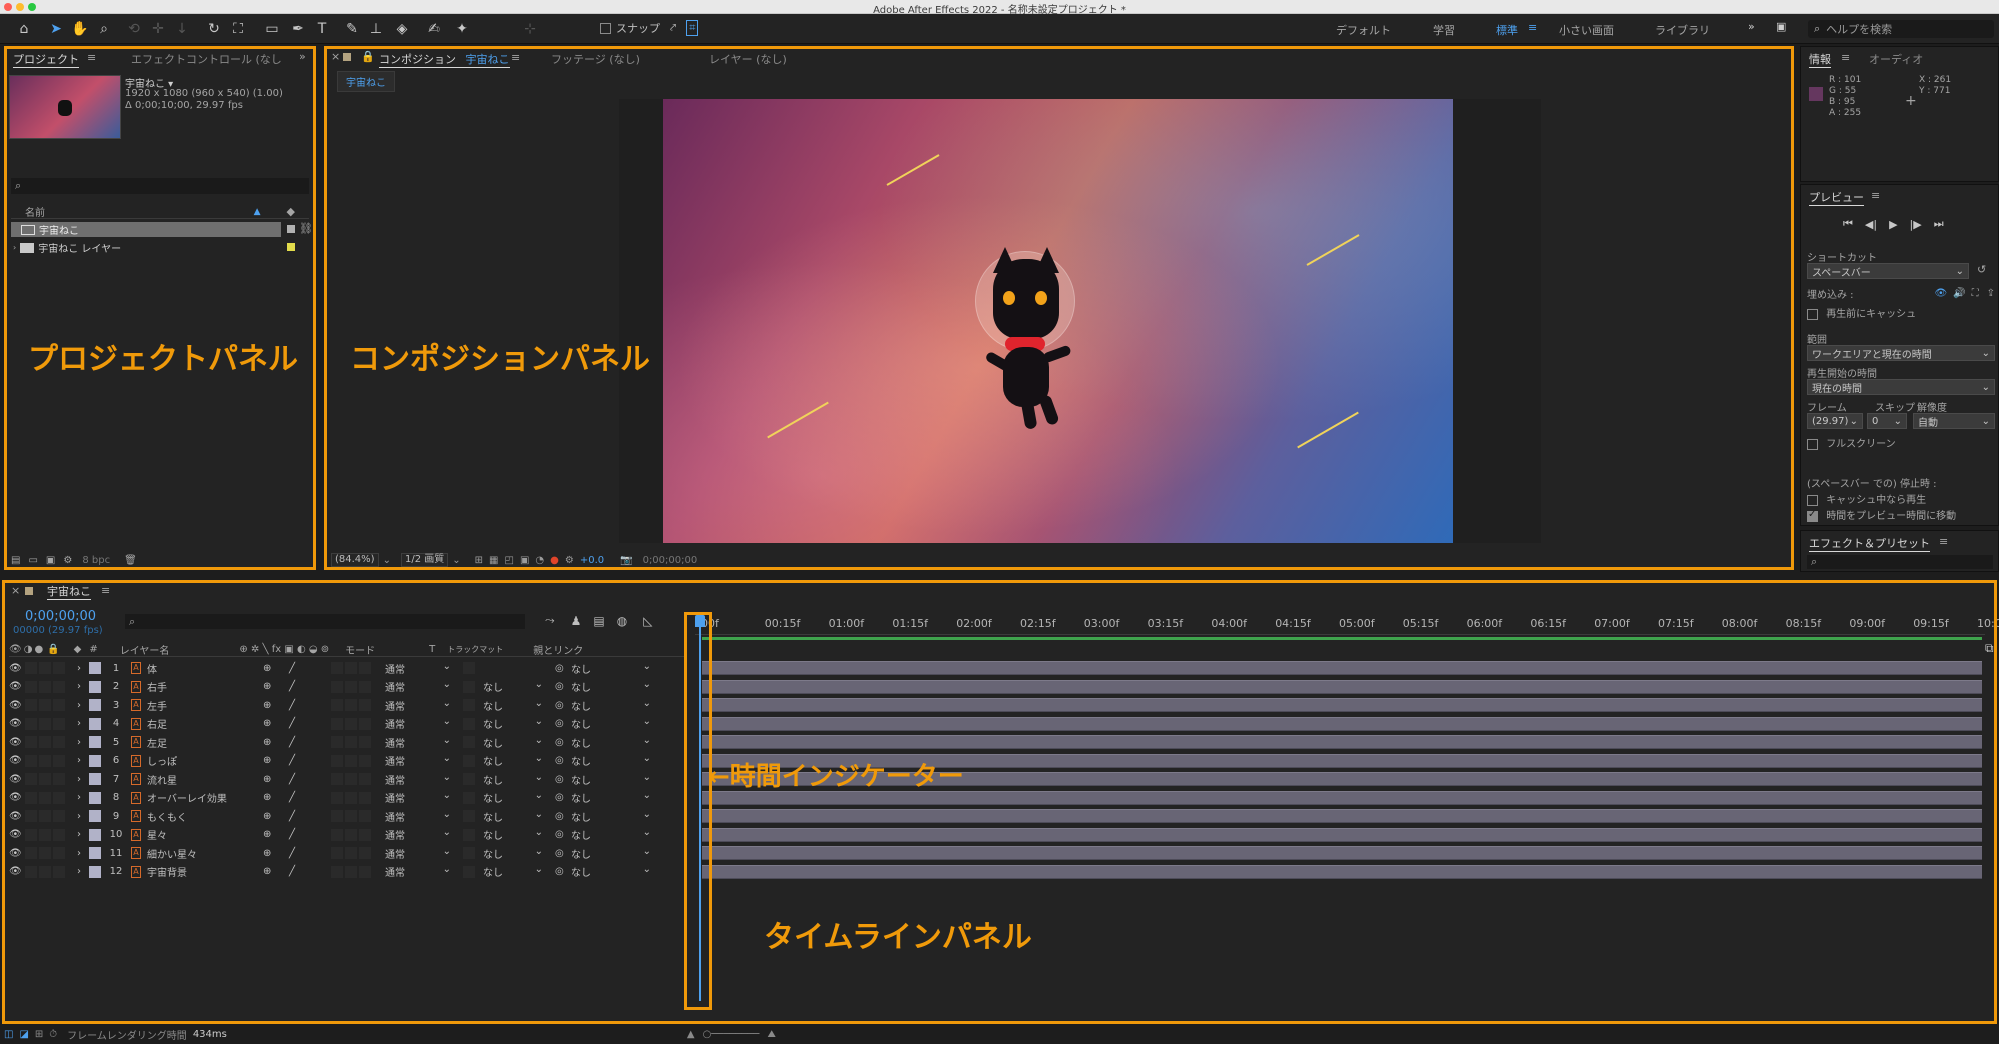  Describe the element at coordinates (46, 59) in the screenshot. I see `tab-project: プロジェクト` at that location.